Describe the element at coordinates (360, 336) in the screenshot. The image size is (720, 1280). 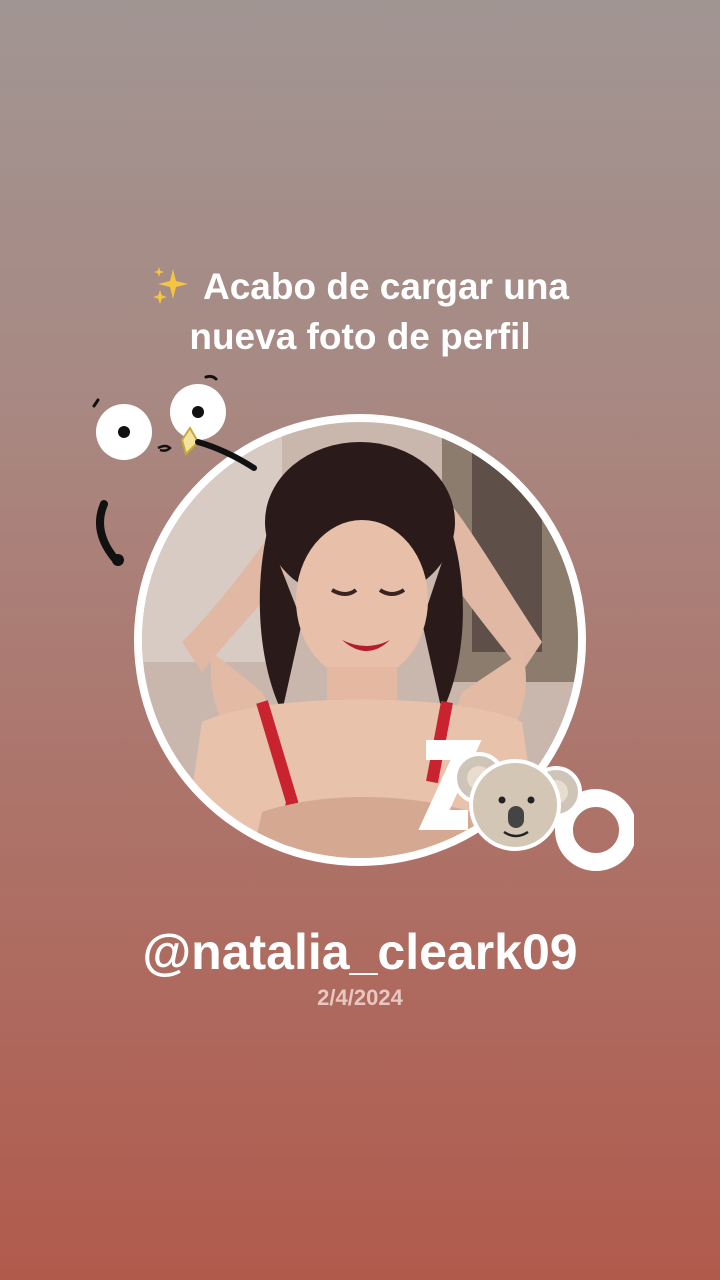
I see `headline-line-2: nueva foto de perfil` at that location.